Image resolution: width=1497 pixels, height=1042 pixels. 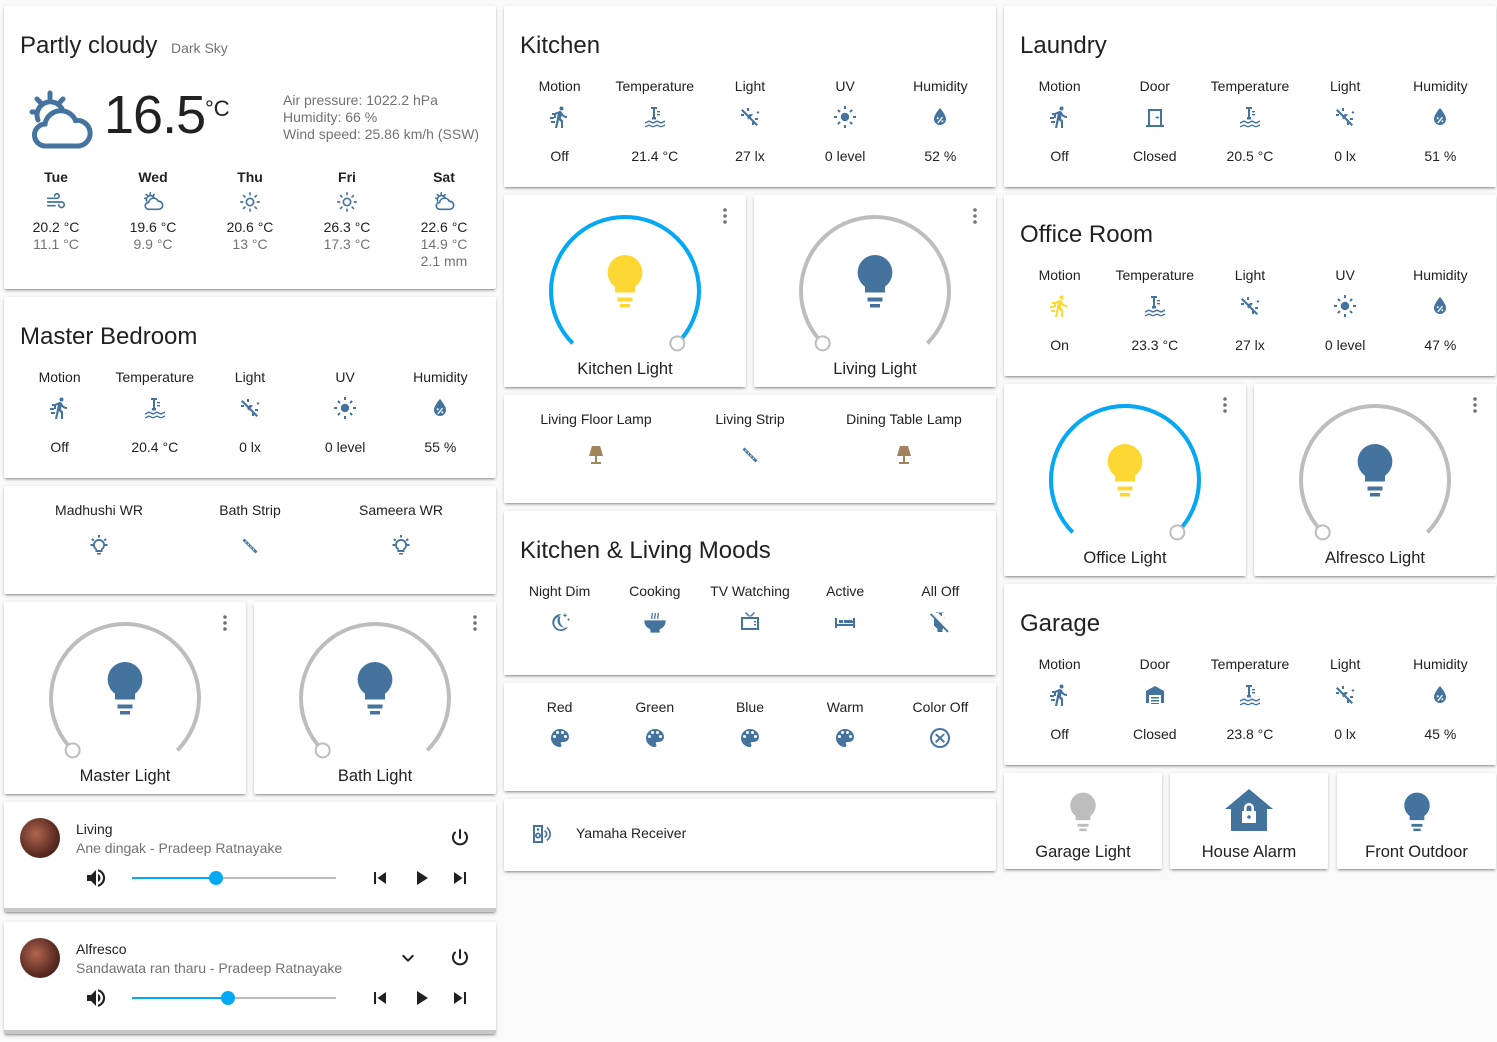 I want to click on master-light-card: Master Light, so click(x=125, y=698).